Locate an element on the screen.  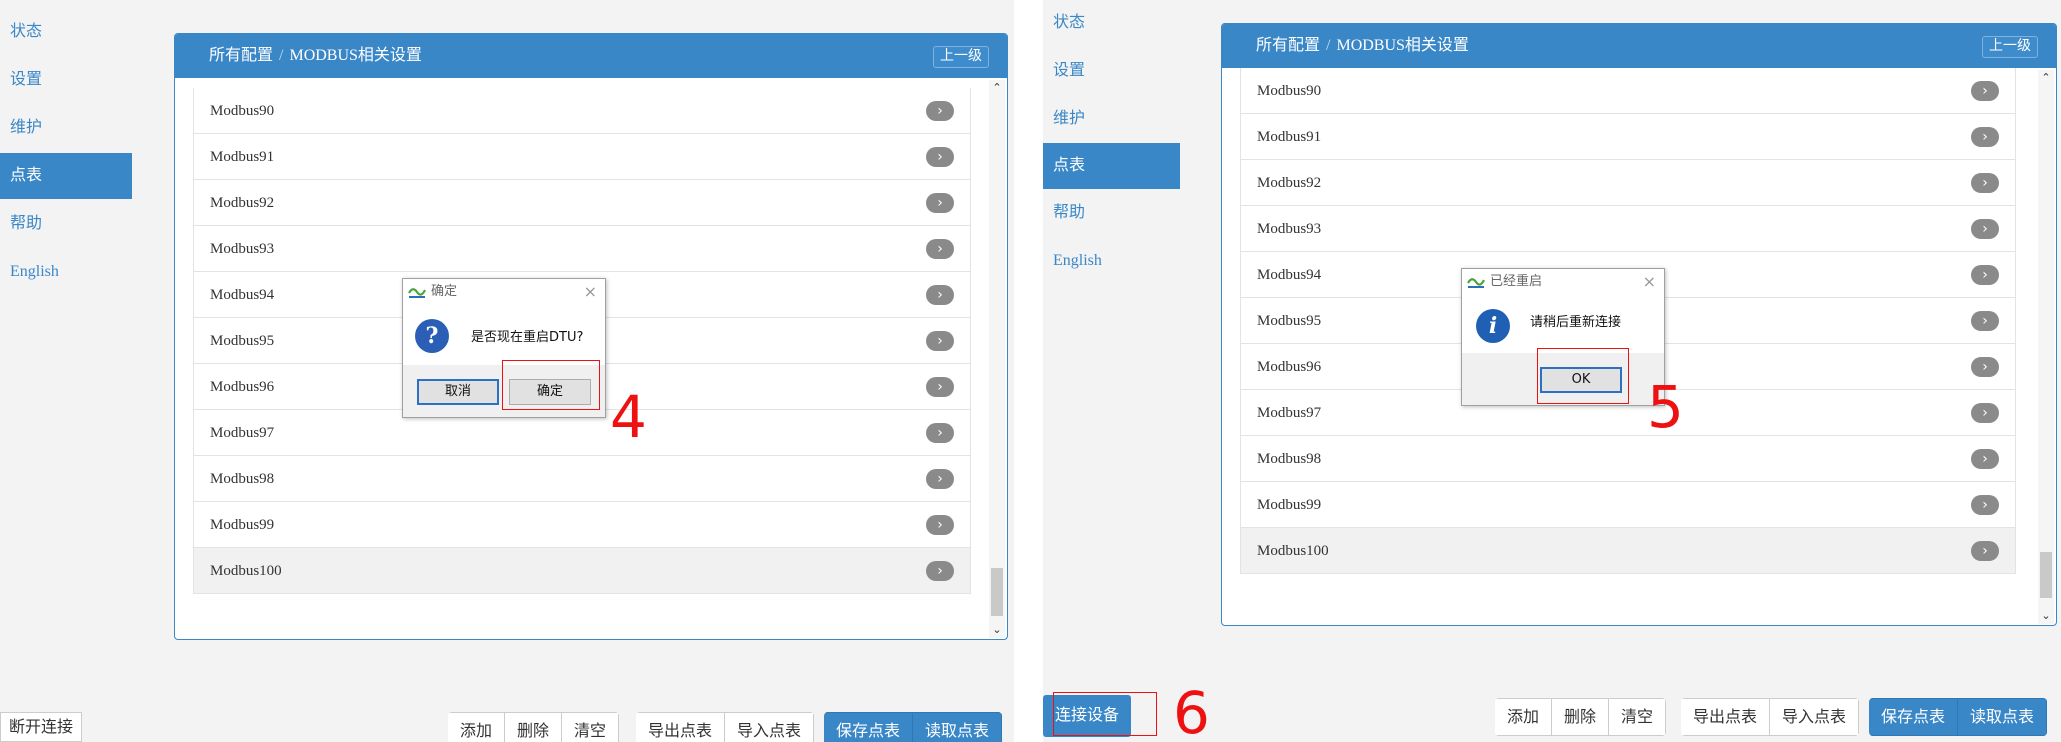
disconnect-button: 断开连接 is located at coordinates (41, 727).